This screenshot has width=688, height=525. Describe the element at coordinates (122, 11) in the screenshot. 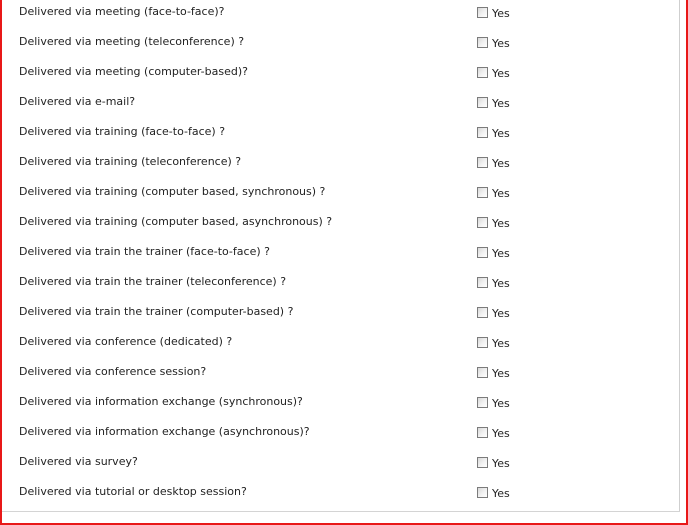

I see `question-label: Delivered via meeting (face-to-face)?` at that location.